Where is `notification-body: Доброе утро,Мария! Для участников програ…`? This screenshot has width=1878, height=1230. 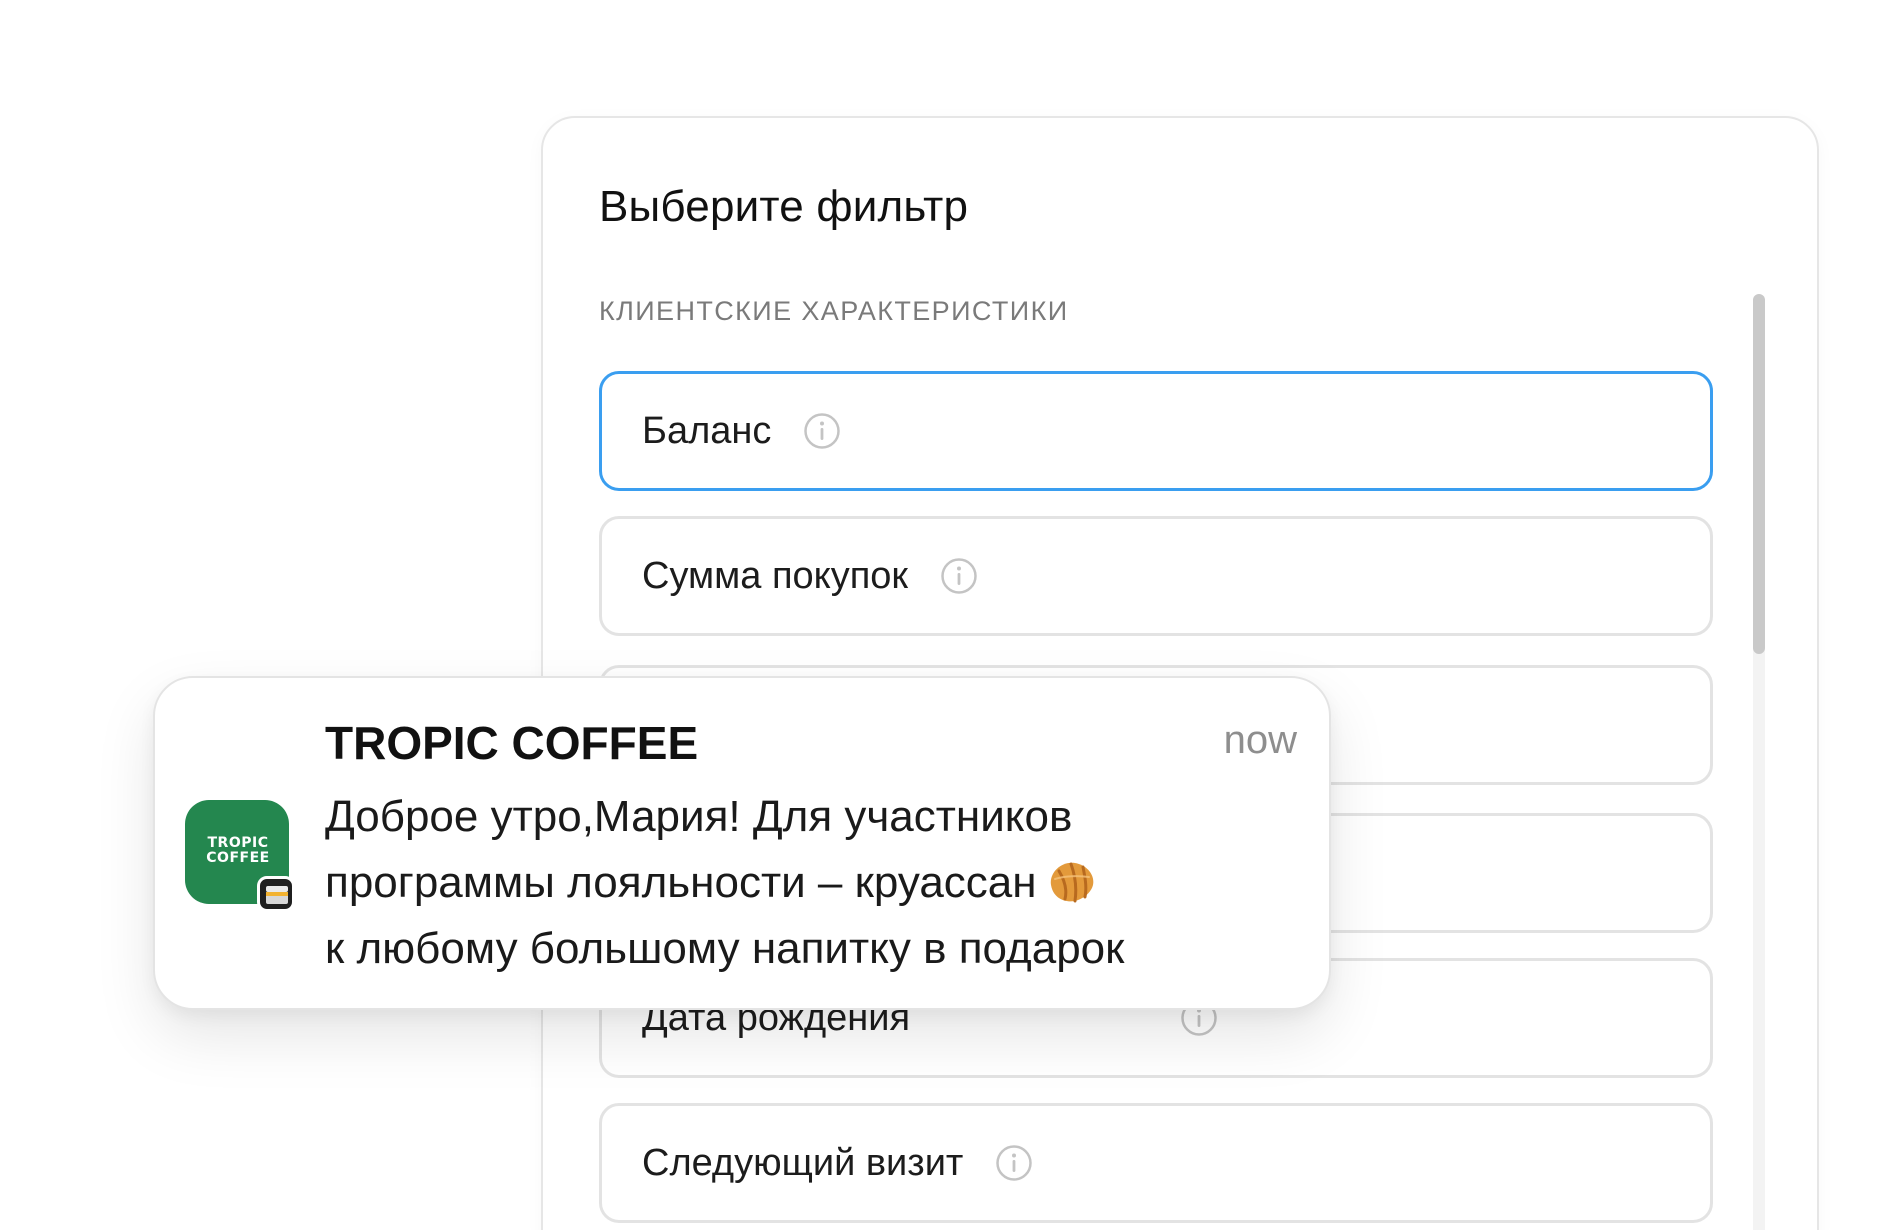 notification-body: Доброе утро,Мария! Для участников програ… is located at coordinates (820, 883).